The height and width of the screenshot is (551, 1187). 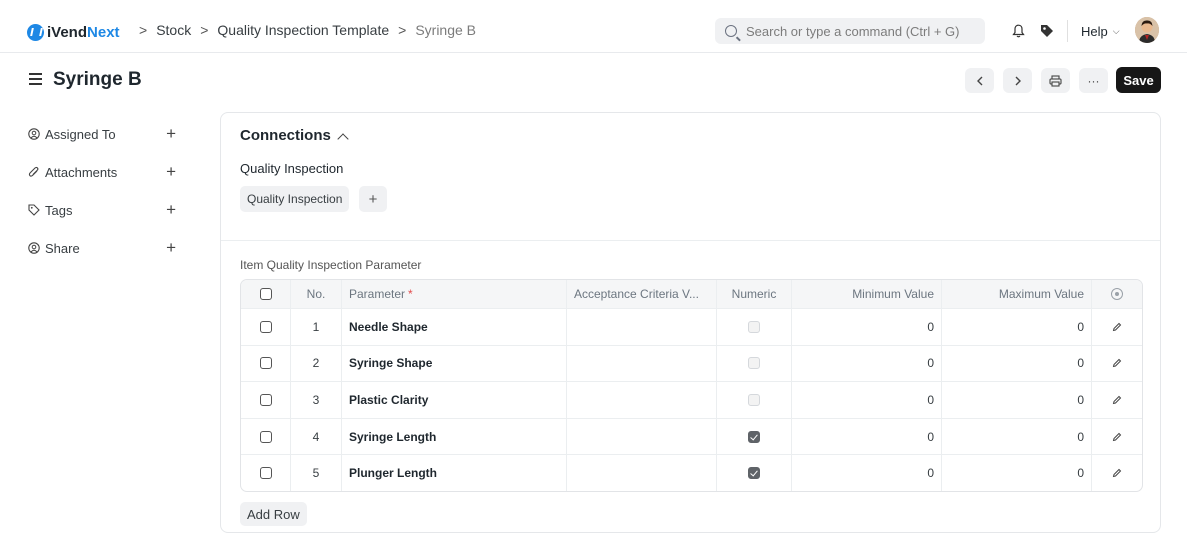 What do you see at coordinates (273, 514) in the screenshot?
I see `add-row-button: Add Row` at bounding box center [273, 514].